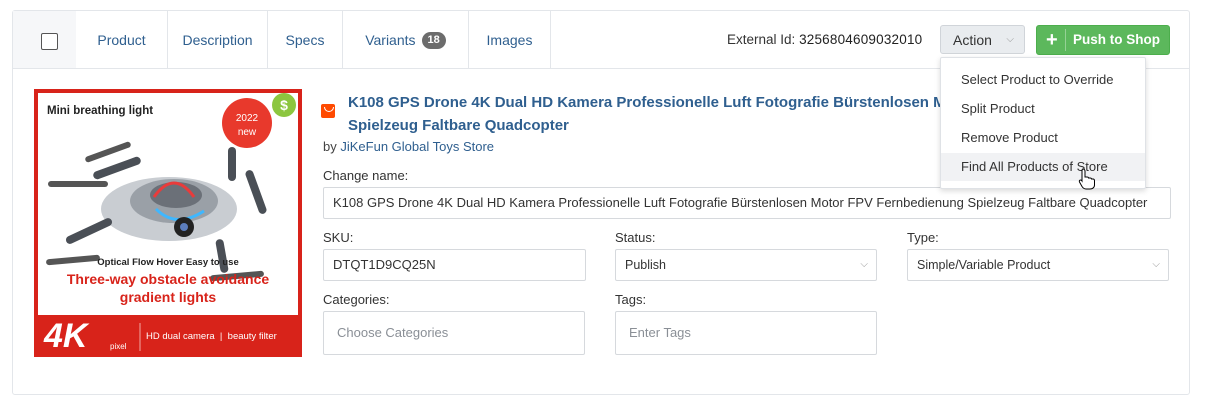  Describe the element at coordinates (1065, 40) in the screenshot. I see `button-divider` at that location.